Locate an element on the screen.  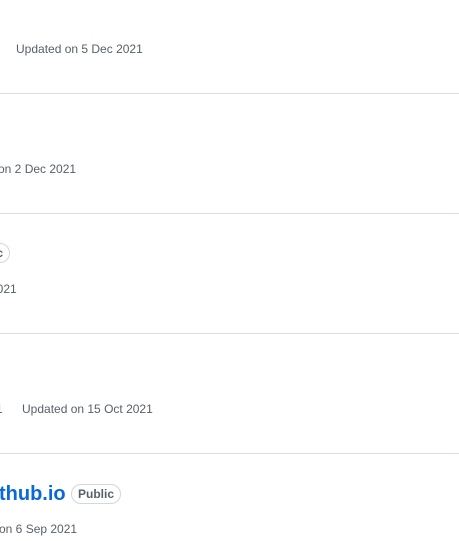
repo-name-link: thub.io is located at coordinates (33, 494).